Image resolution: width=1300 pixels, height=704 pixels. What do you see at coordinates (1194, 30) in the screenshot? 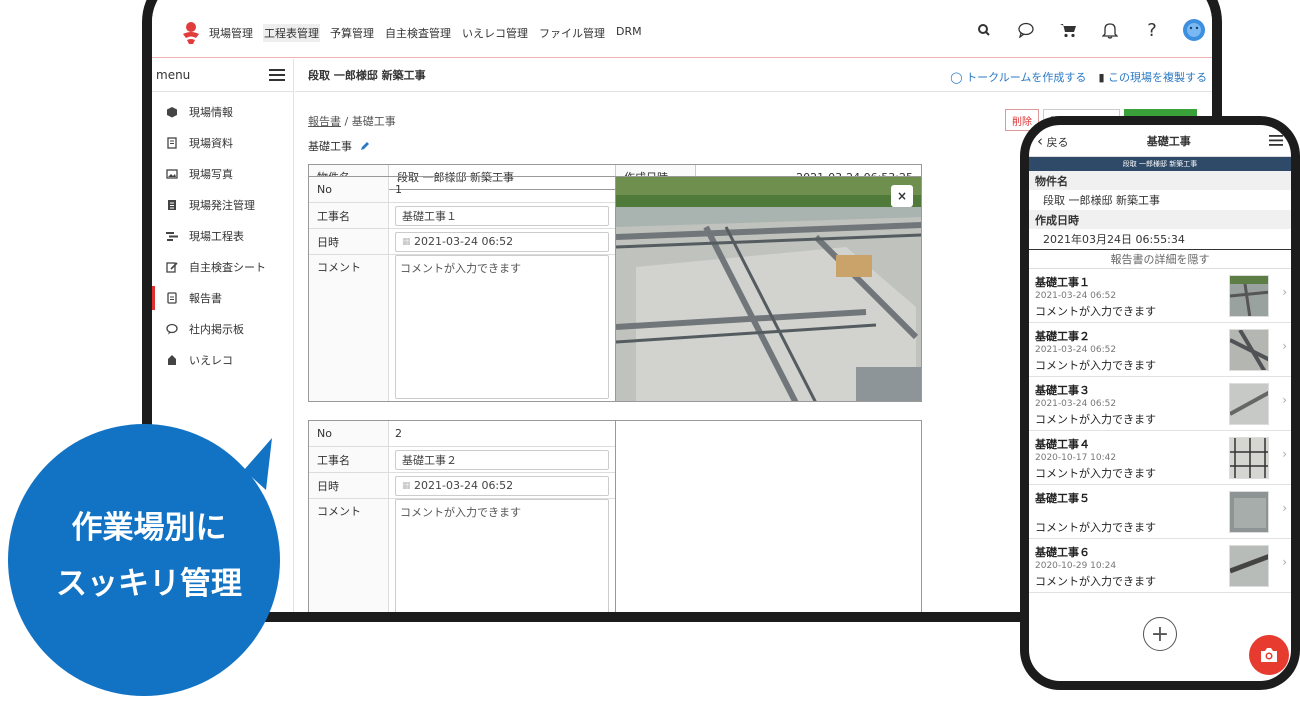
I see `user-avatar-icon` at bounding box center [1194, 30].